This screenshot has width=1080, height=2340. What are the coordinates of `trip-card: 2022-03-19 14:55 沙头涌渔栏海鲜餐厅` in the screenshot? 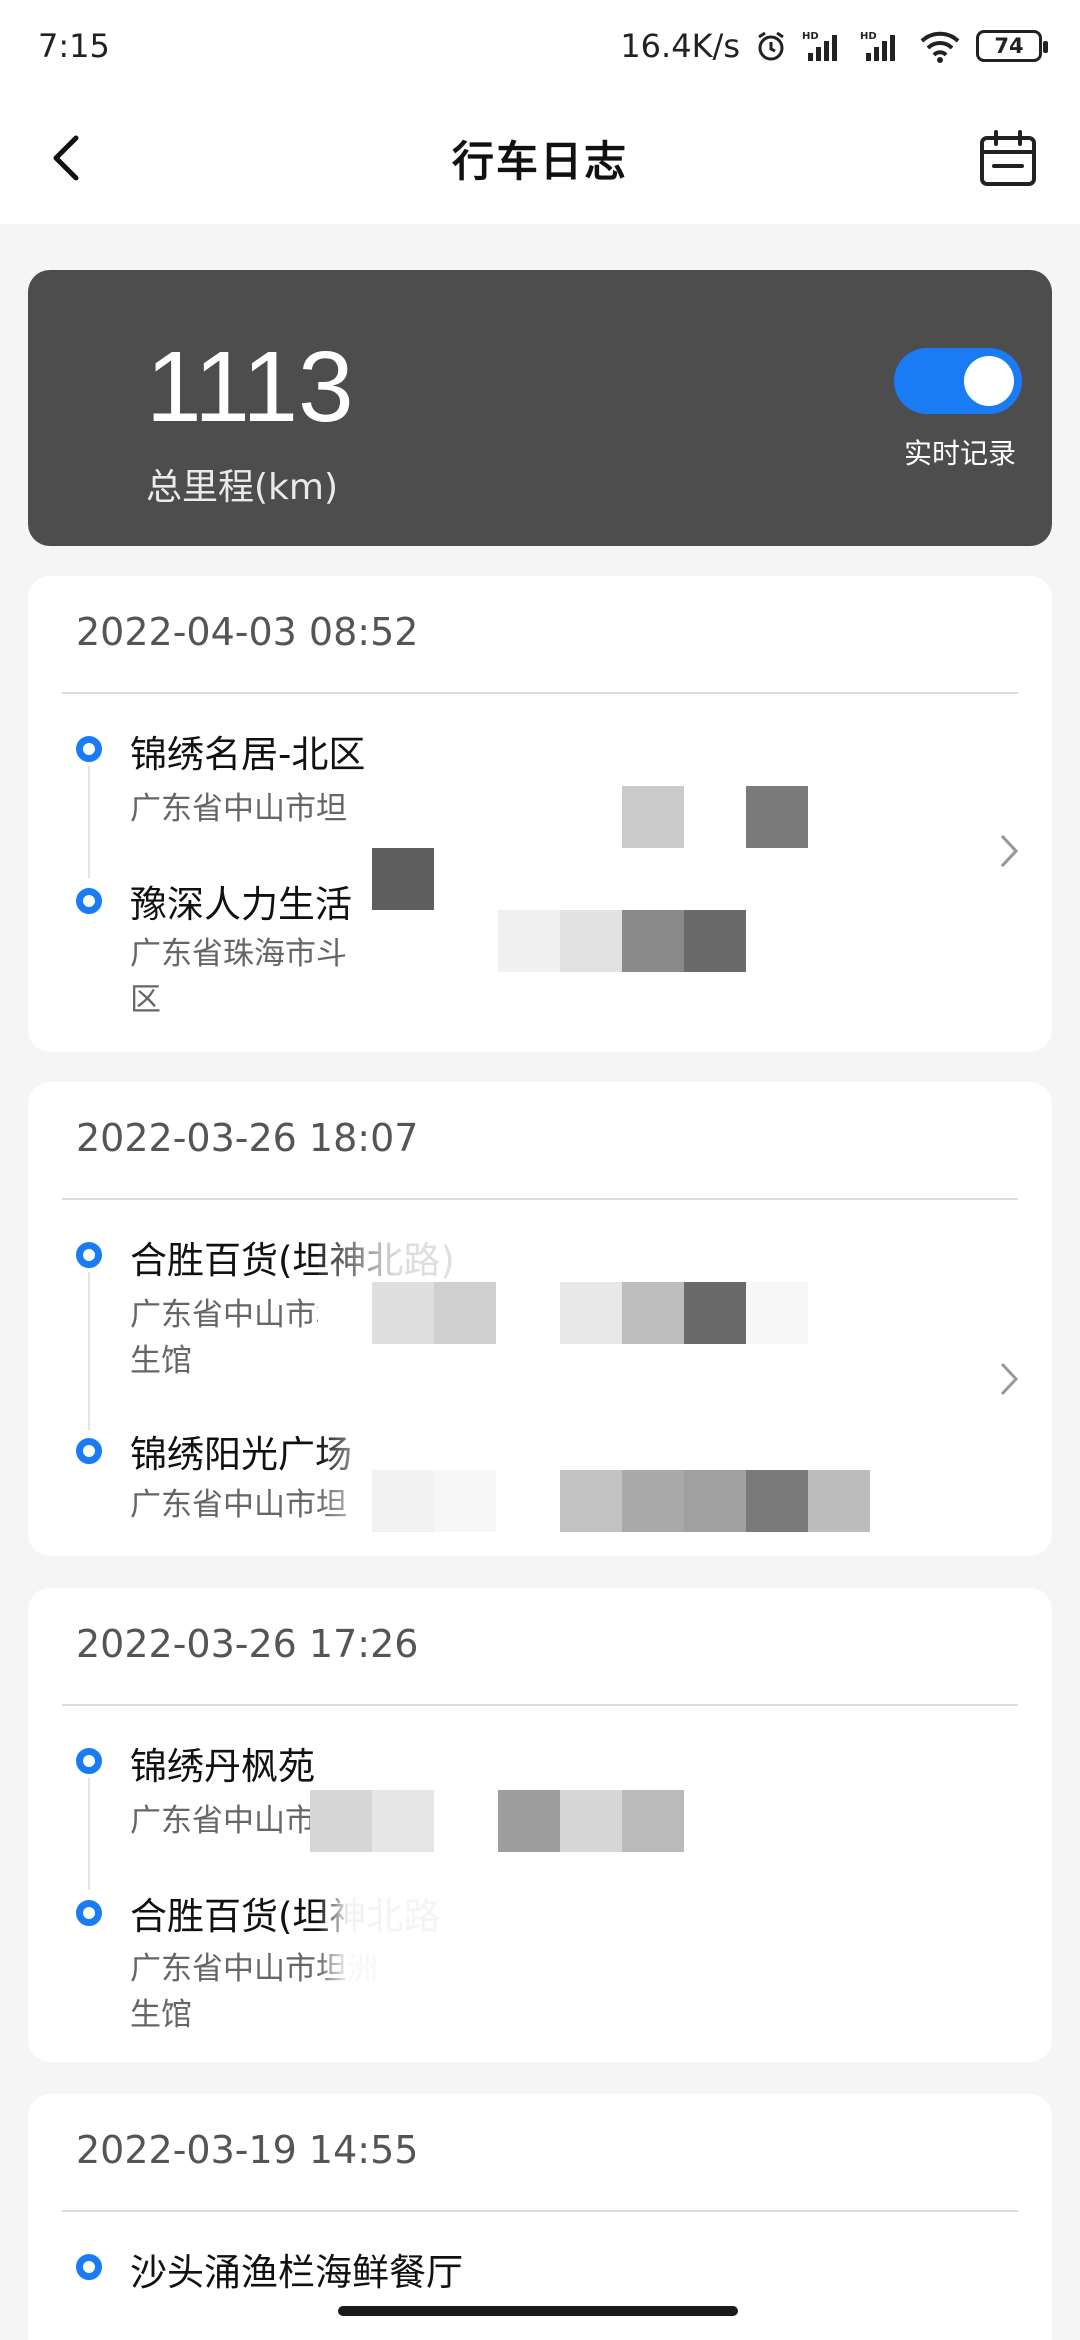 It's located at (540, 2217).